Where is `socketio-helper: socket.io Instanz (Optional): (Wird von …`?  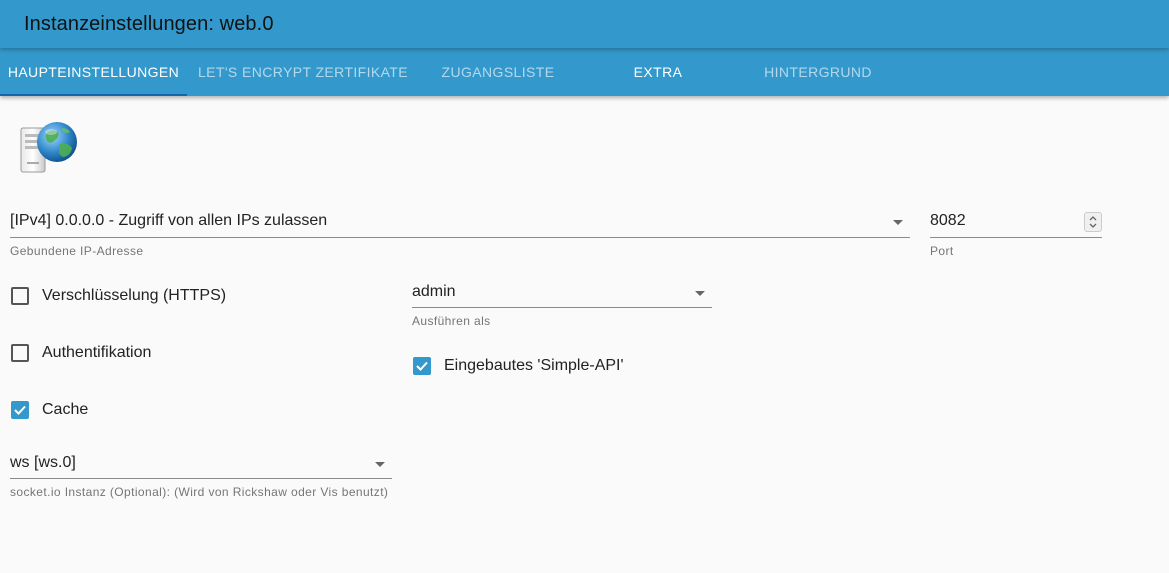 socketio-helper: socket.io Instanz (Optional): (Wird von … is located at coordinates (199, 492).